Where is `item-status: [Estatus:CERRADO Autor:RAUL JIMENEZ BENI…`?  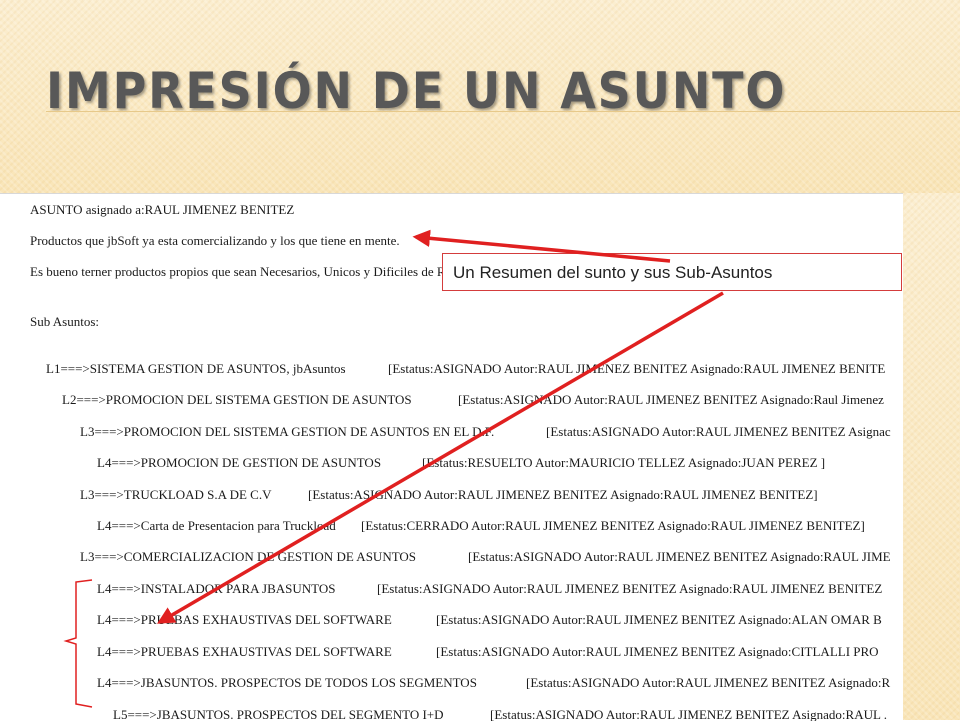 item-status: [Estatus:CERRADO Autor:RAUL JIMENEZ BENI… is located at coordinates (613, 525).